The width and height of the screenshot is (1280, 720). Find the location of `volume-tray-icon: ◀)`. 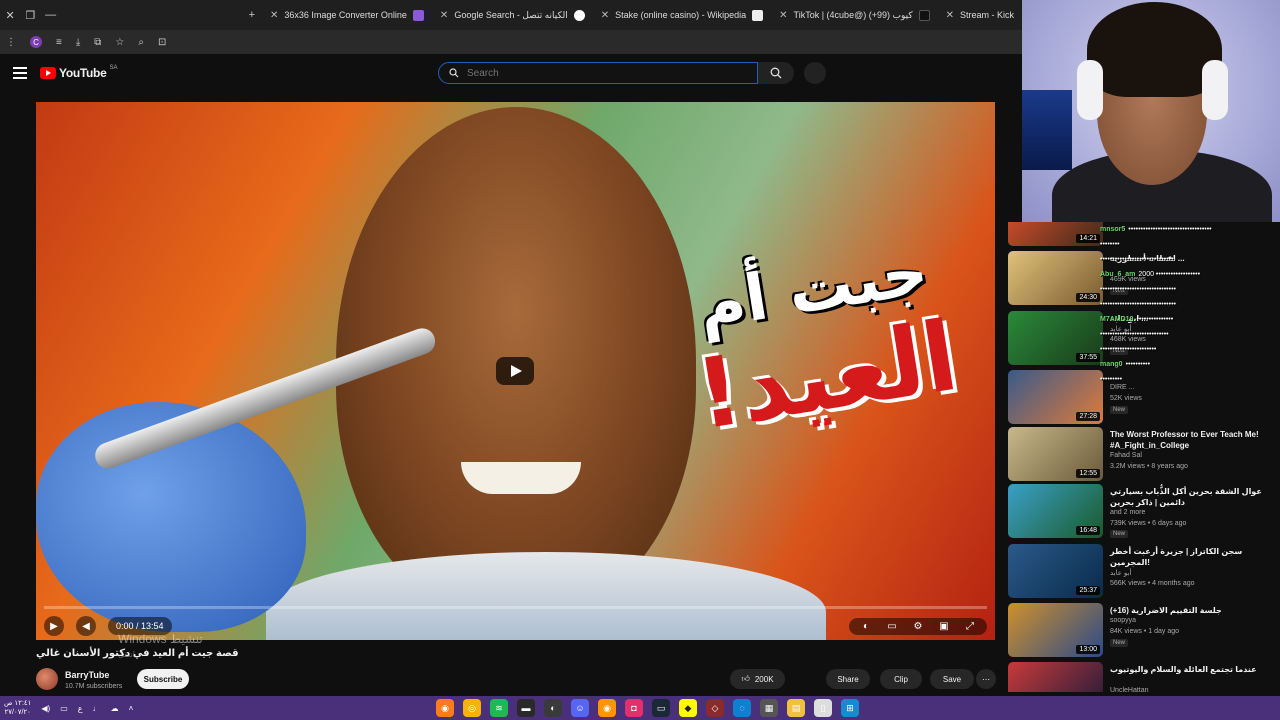

volume-tray-icon: ◀) is located at coordinates (45, 708).